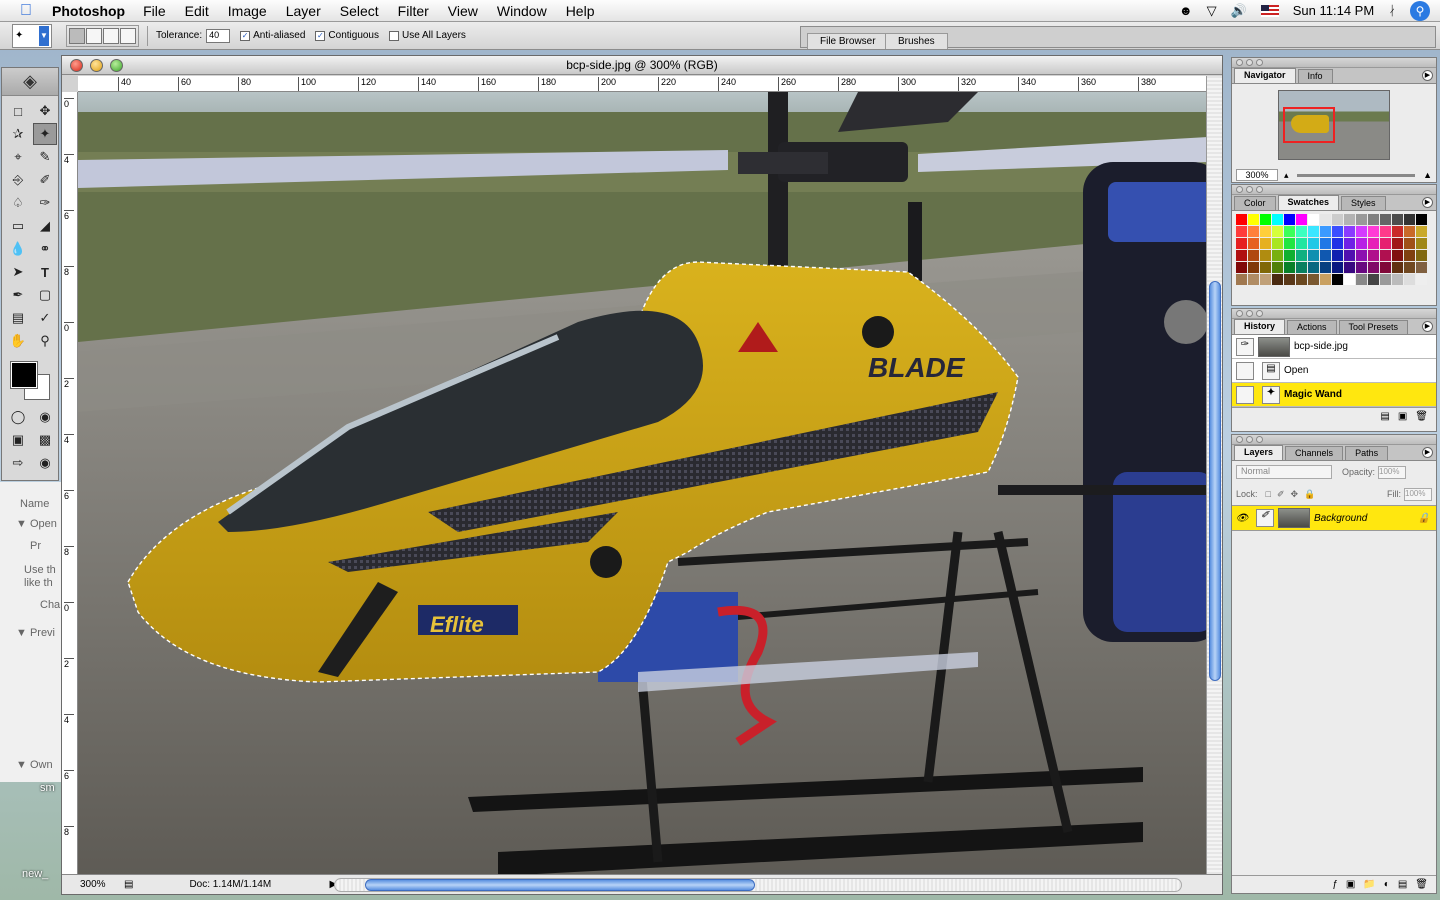 This screenshot has height=900, width=1440. I want to click on tab-history: History, so click(1260, 326).